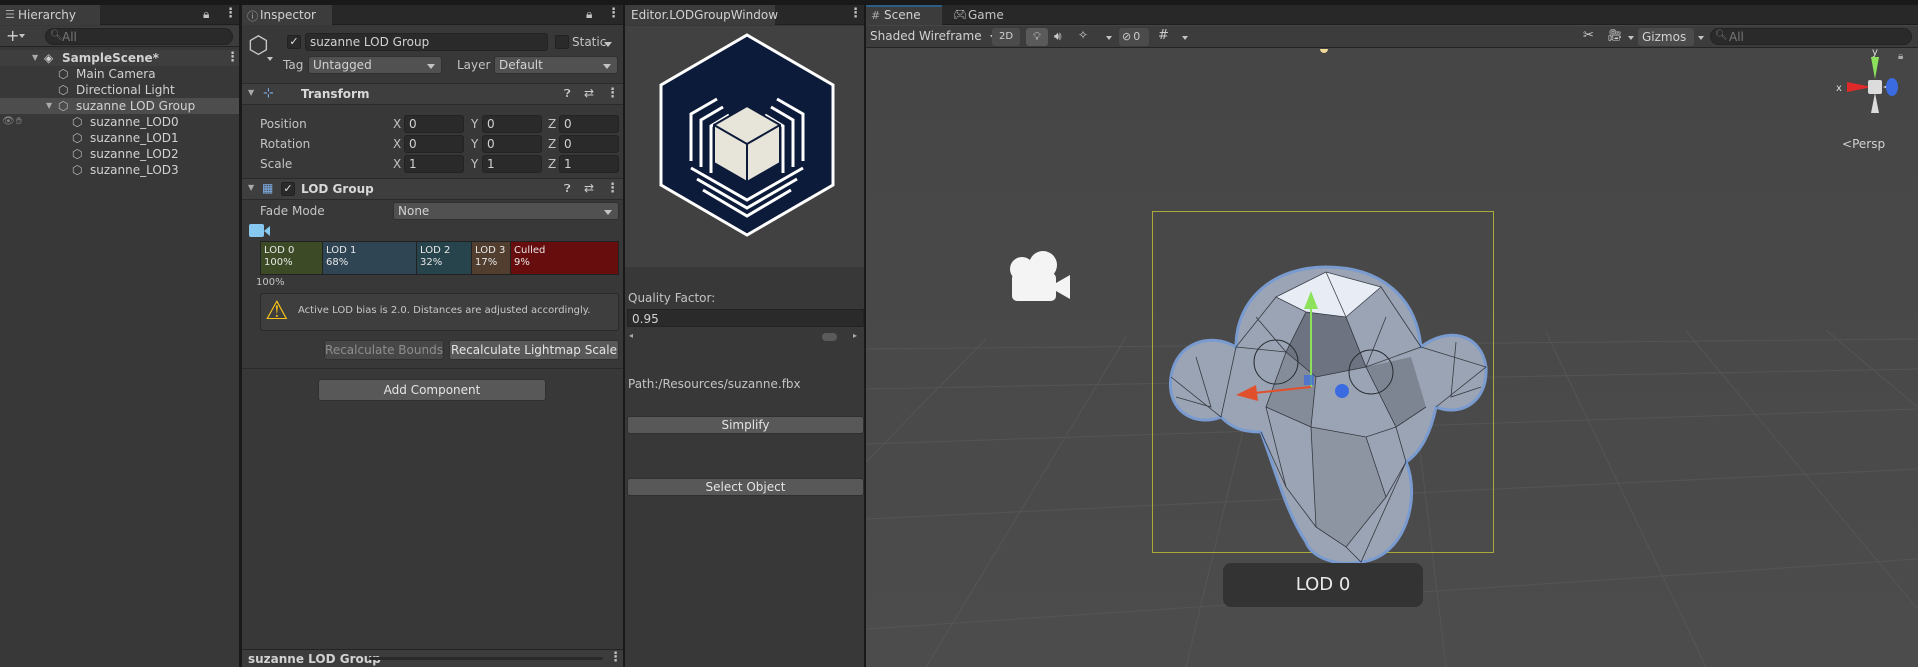  I want to click on gizmo-lock-icon: 🔒︎, so click(1900, 56).